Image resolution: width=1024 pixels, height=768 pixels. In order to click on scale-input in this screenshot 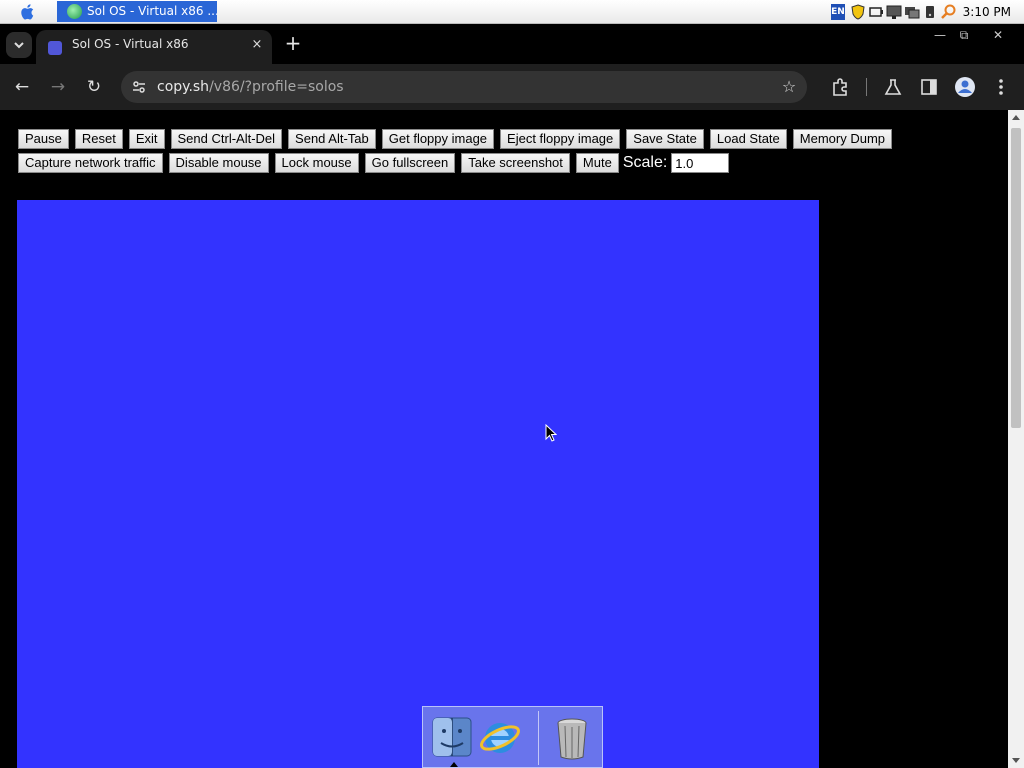, I will do `click(700, 163)`.